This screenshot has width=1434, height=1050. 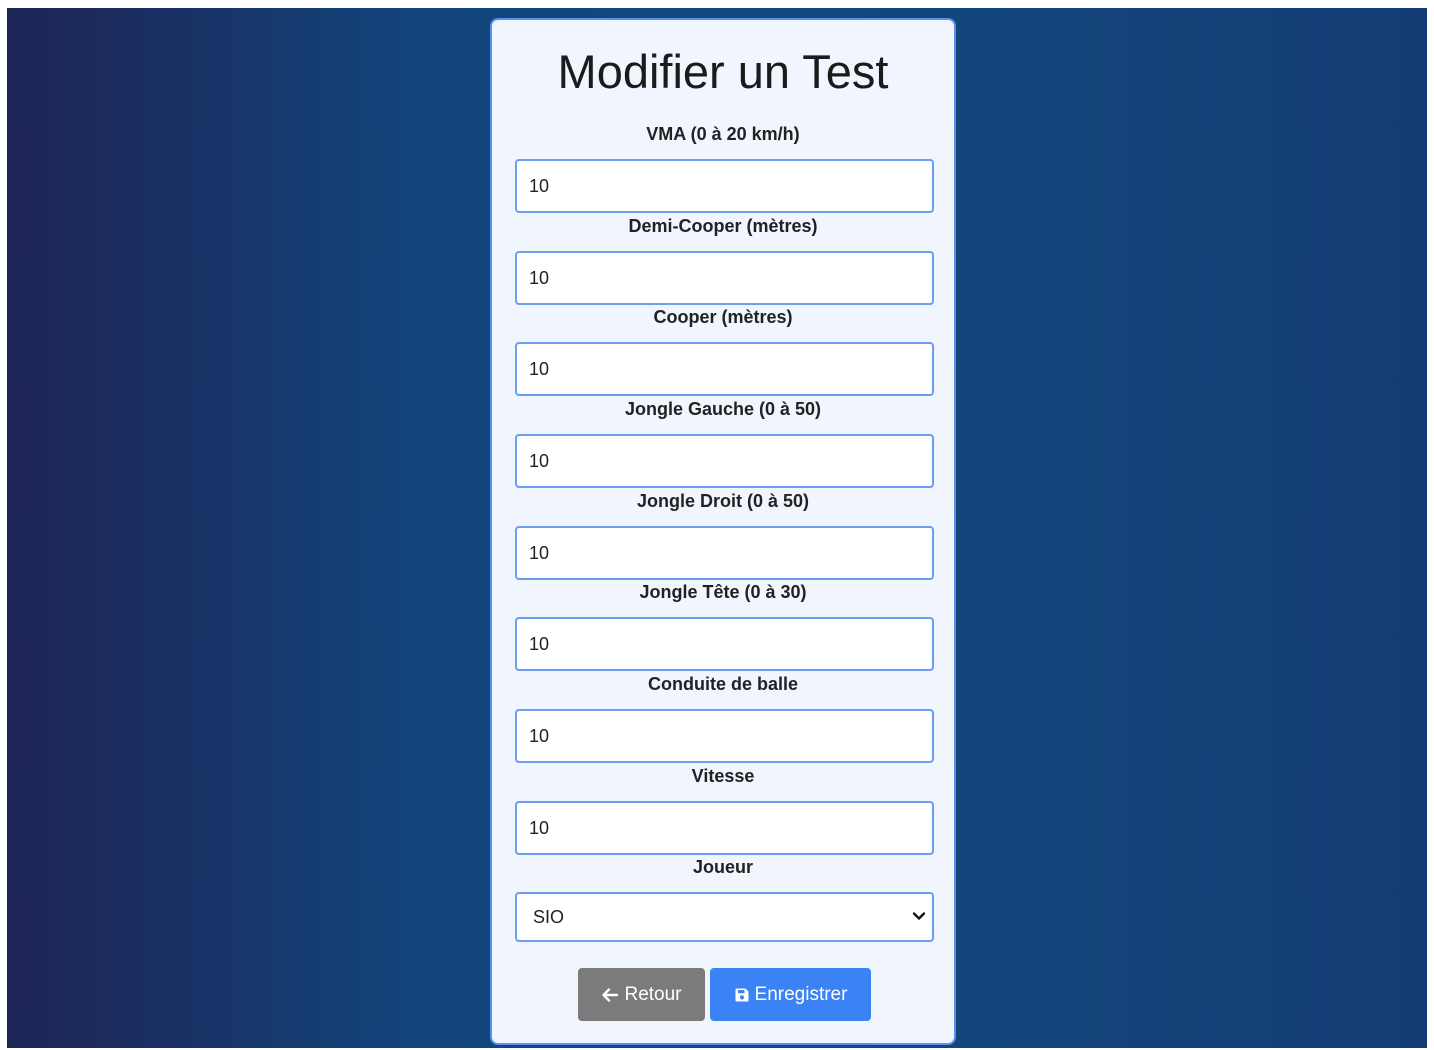 I want to click on chevron-down-icon, so click(x=919, y=916).